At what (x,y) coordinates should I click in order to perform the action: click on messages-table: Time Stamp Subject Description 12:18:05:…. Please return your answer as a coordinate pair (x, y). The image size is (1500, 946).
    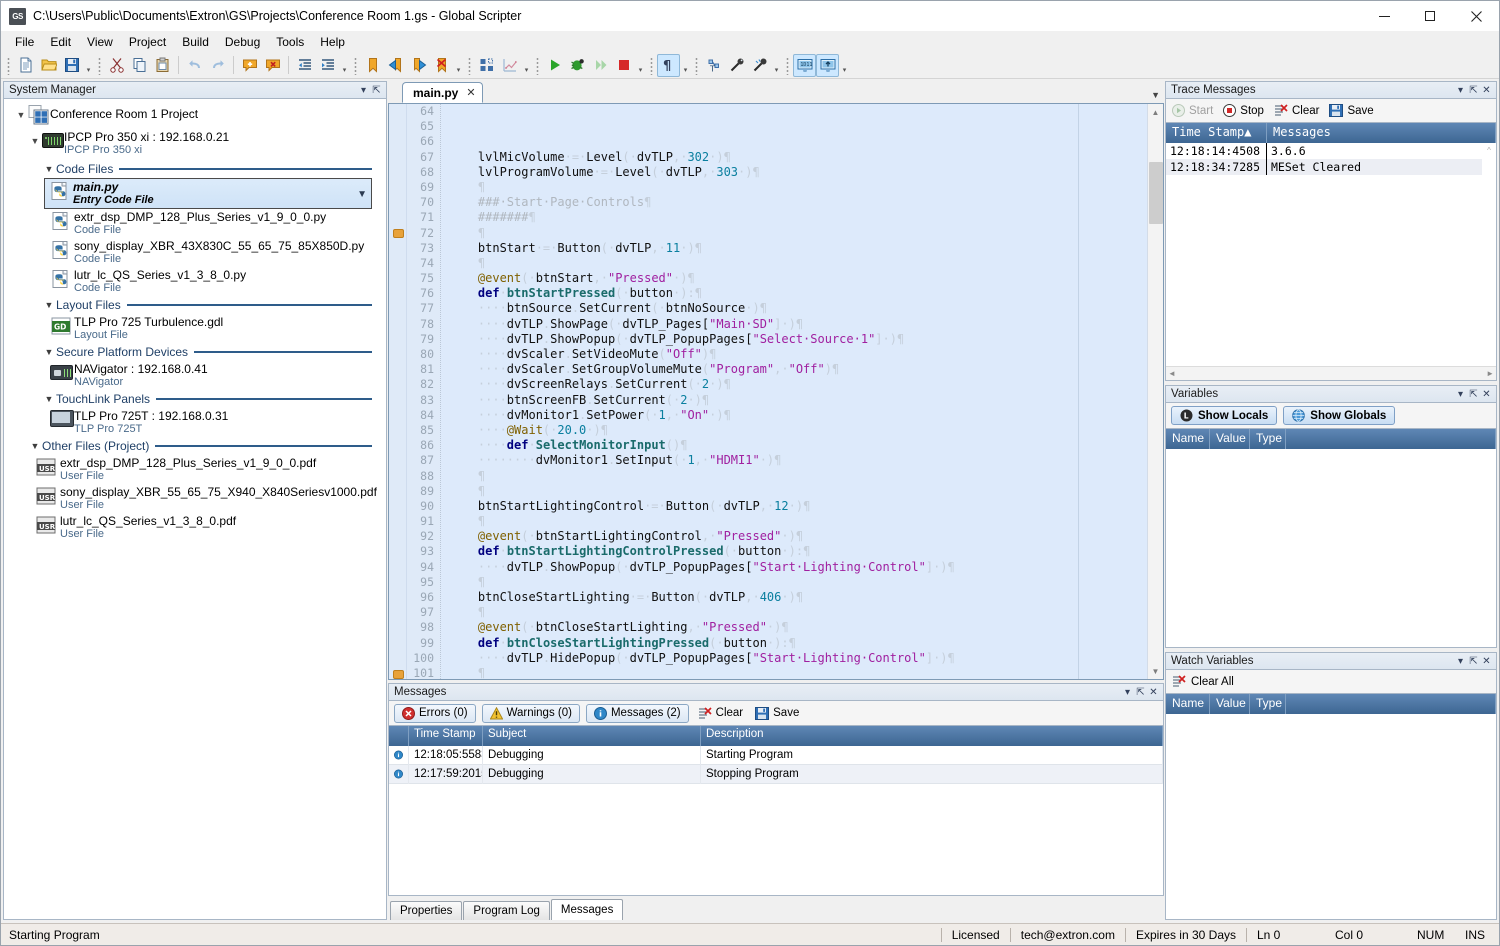
    Looking at the image, I should click on (776, 811).